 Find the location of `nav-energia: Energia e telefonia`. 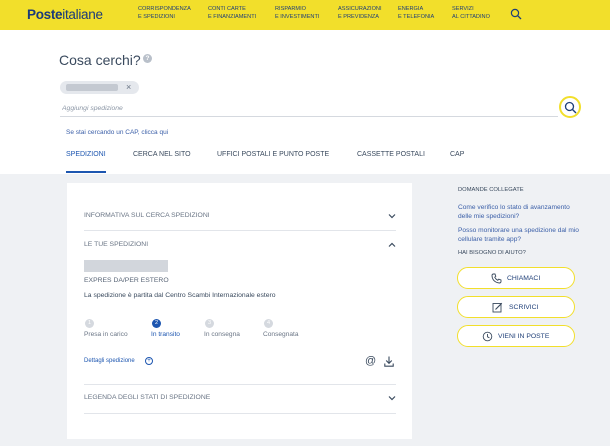

nav-energia: Energia e telefonia is located at coordinates (416, 13).